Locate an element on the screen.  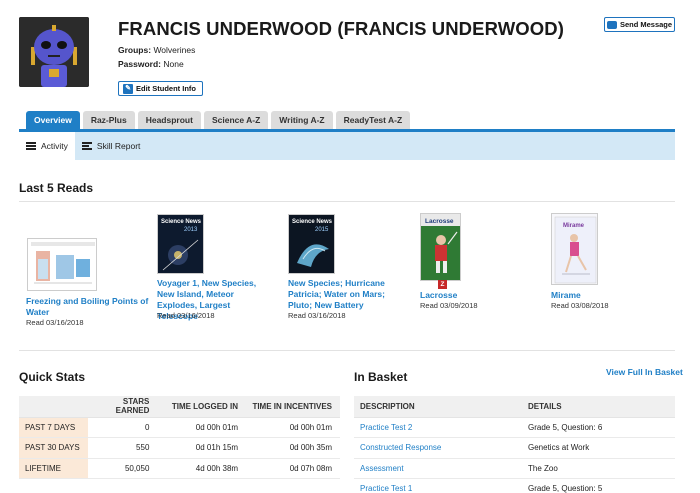
send-message-label: Send Message is located at coordinates (646, 24).